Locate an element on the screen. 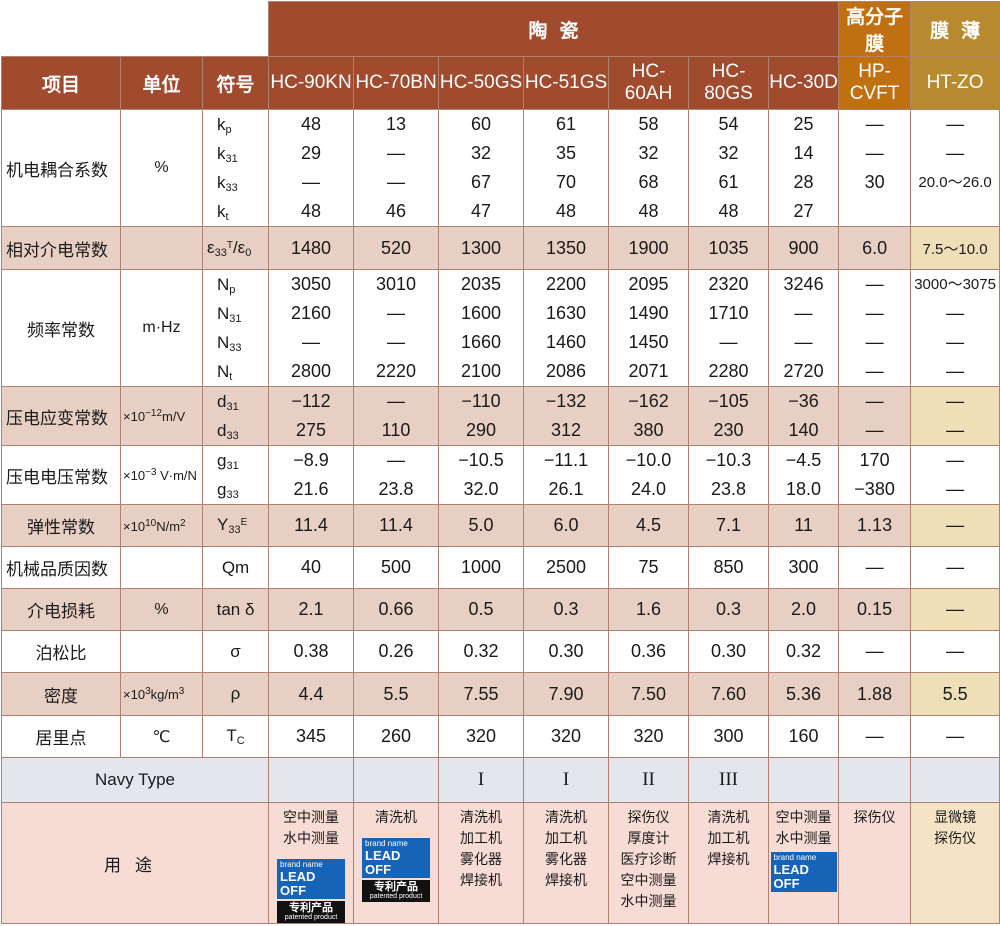  poisson-value-4: 0.36 is located at coordinates (649, 651).